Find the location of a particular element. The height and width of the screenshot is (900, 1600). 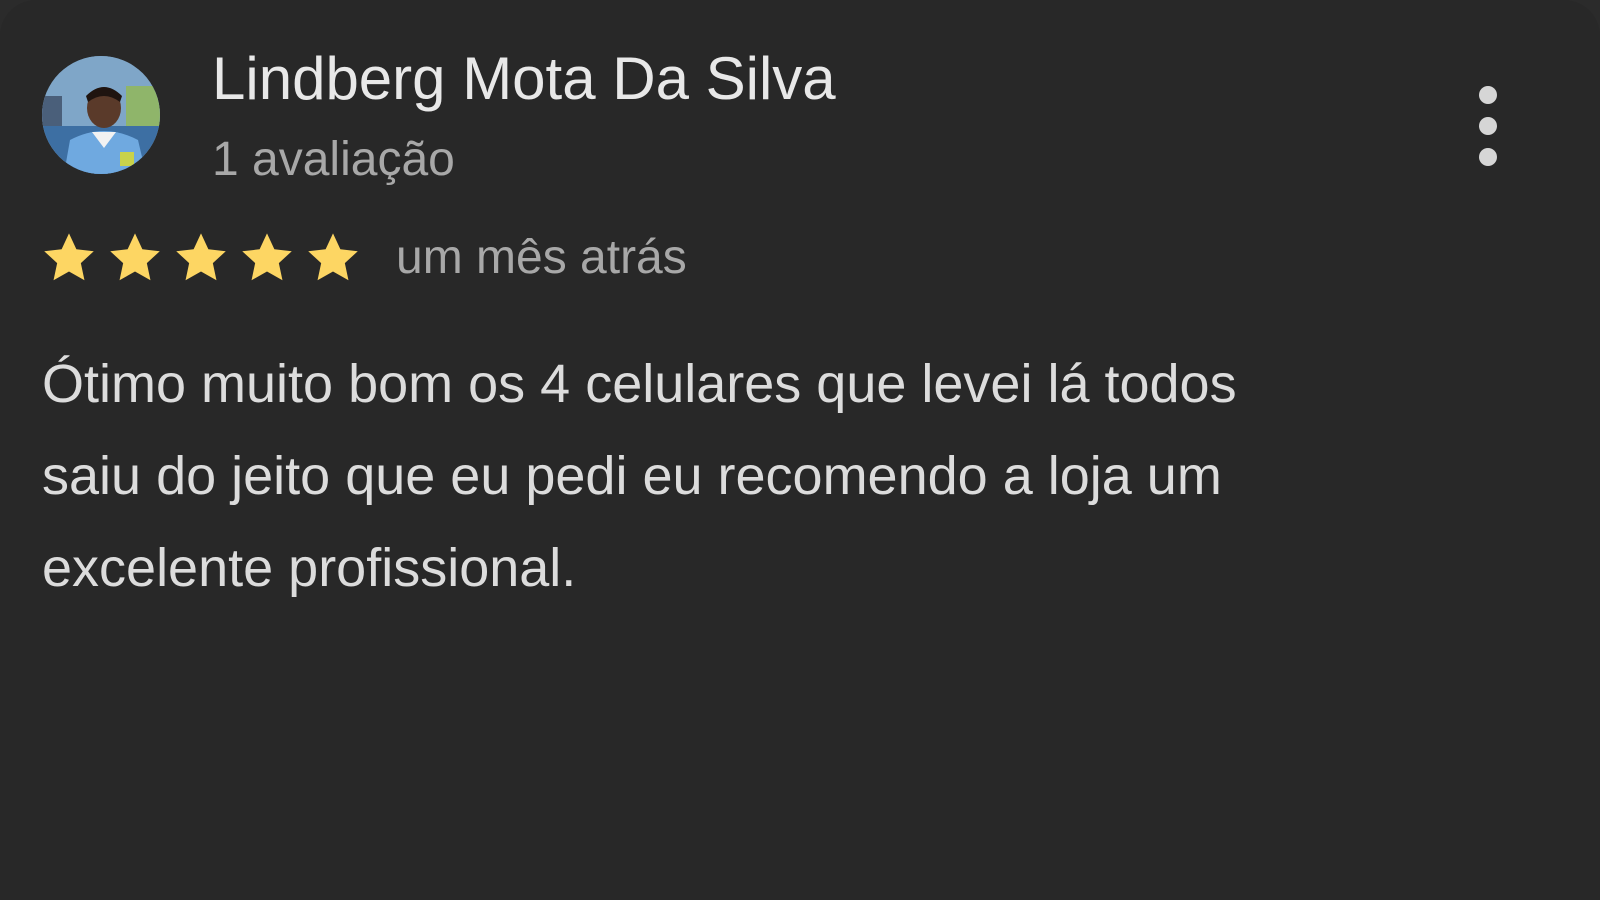

more-options-button is located at coordinates (1488, 126).